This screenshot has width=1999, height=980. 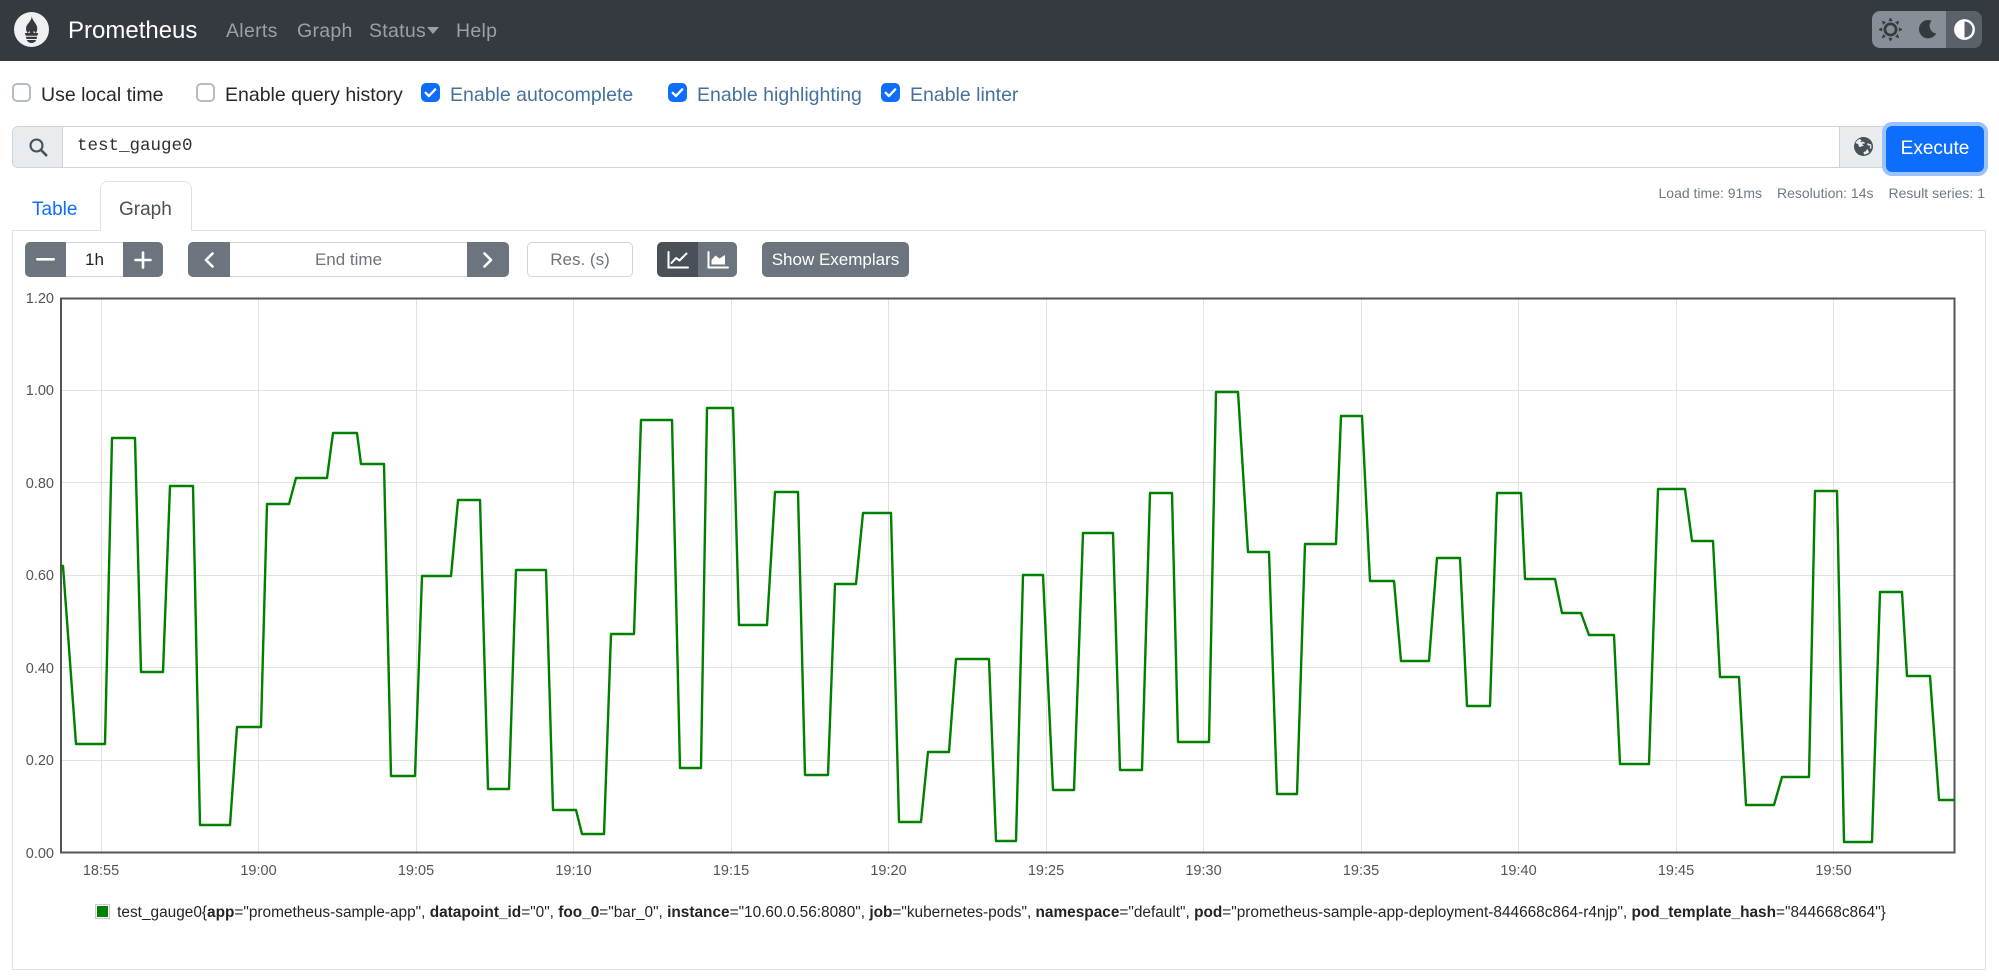 I want to click on svg-text: 19:25, so click(x=1046, y=871).